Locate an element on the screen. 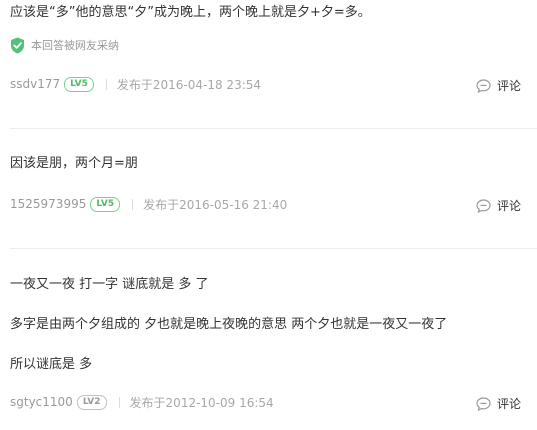 This screenshot has height=430, width=537. username: ssdv177 is located at coordinates (35, 84).